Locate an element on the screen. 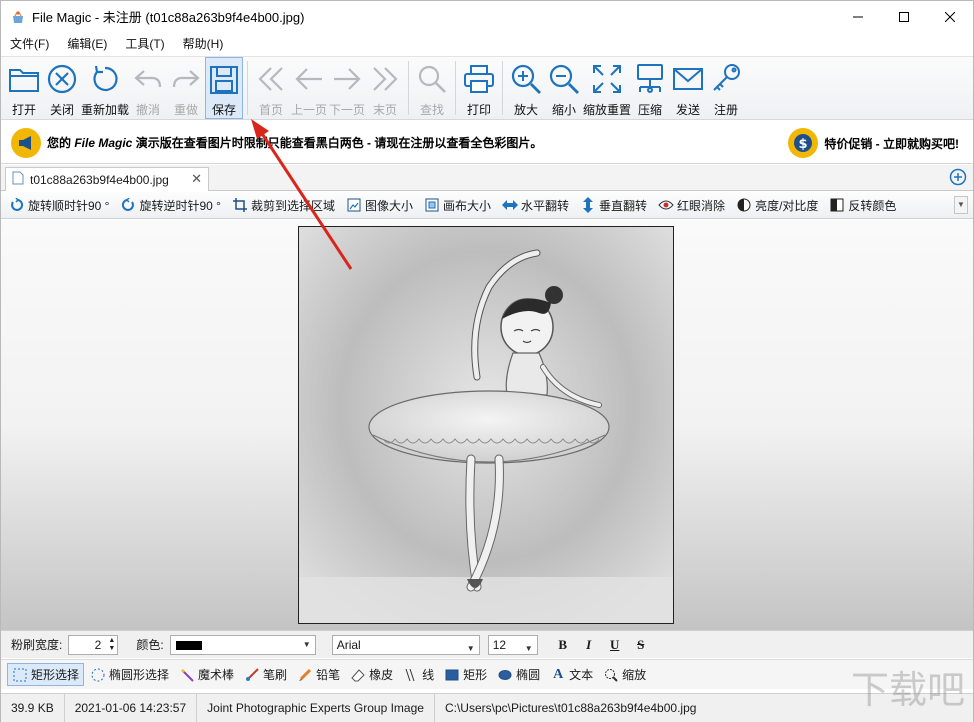 The width and height of the screenshot is (974, 722). pencil-tool: 铅笔 is located at coordinates (318, 674).